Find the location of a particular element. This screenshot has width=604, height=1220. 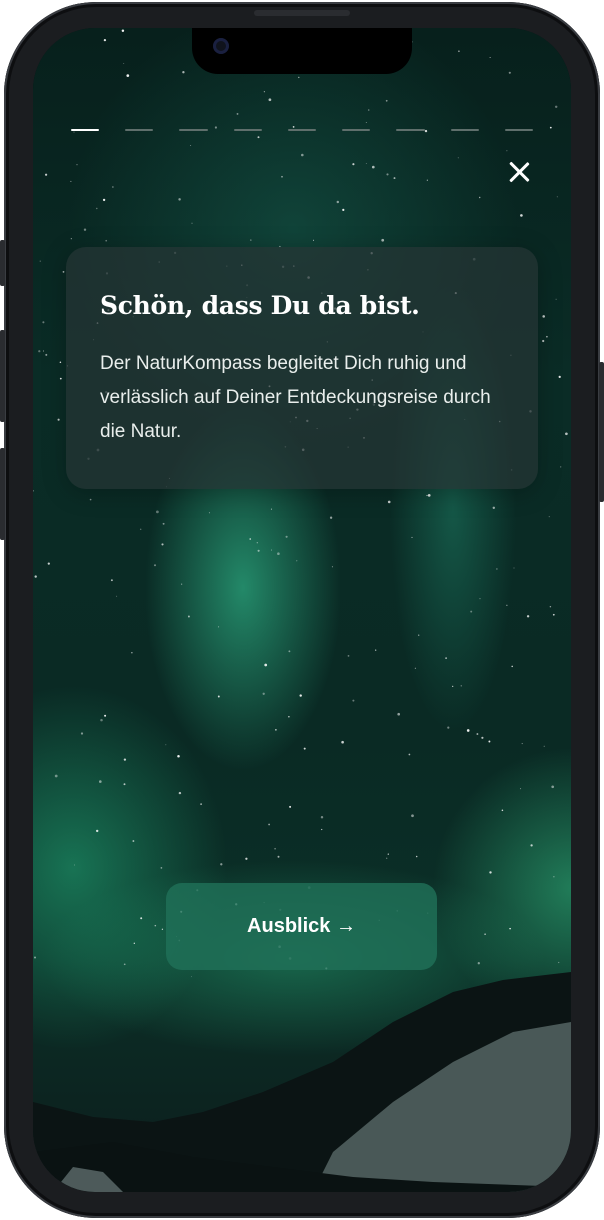

ausblick-button: Ausblick → is located at coordinates (301, 926).